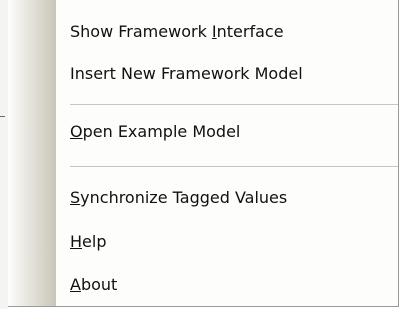  I want to click on menu-item-synchronize-tagged-values: Synchronize Tagged Values, so click(226, 198).